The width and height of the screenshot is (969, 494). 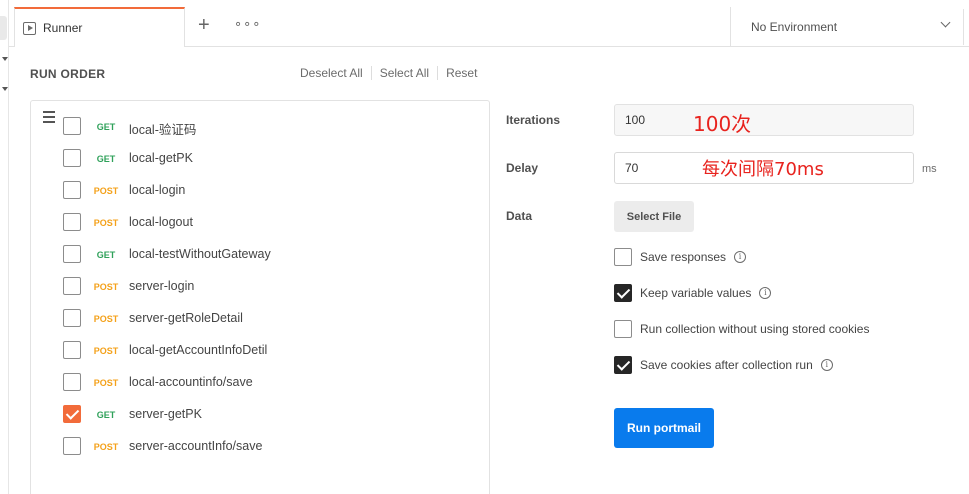 I want to click on option-row: Keep variable values i, so click(x=693, y=293).